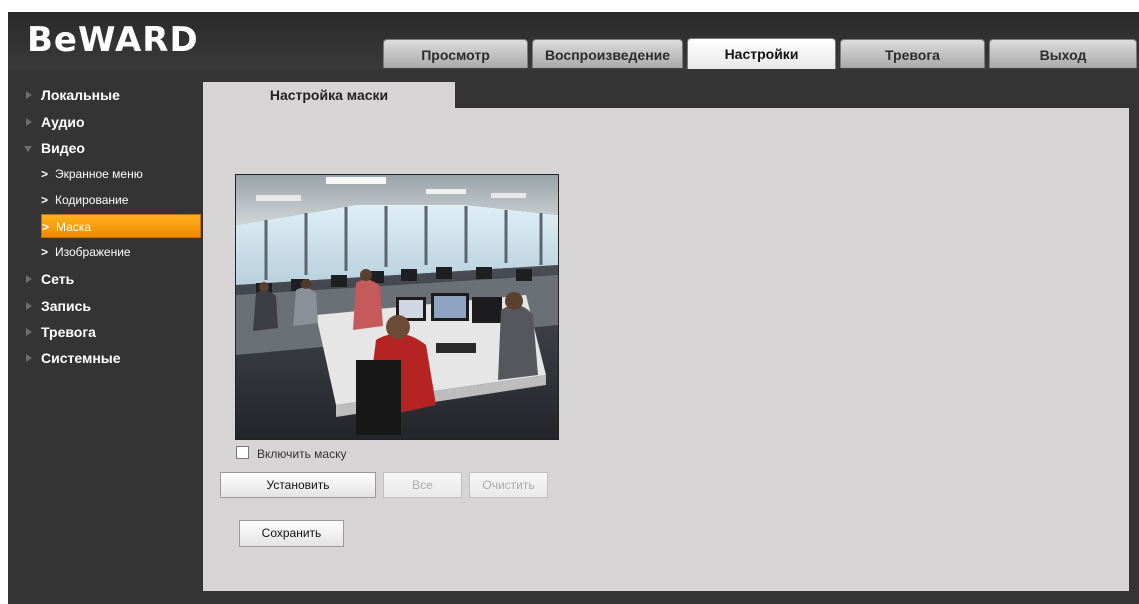  I want to click on sidebar-item-label: Локальные, so click(80, 95).